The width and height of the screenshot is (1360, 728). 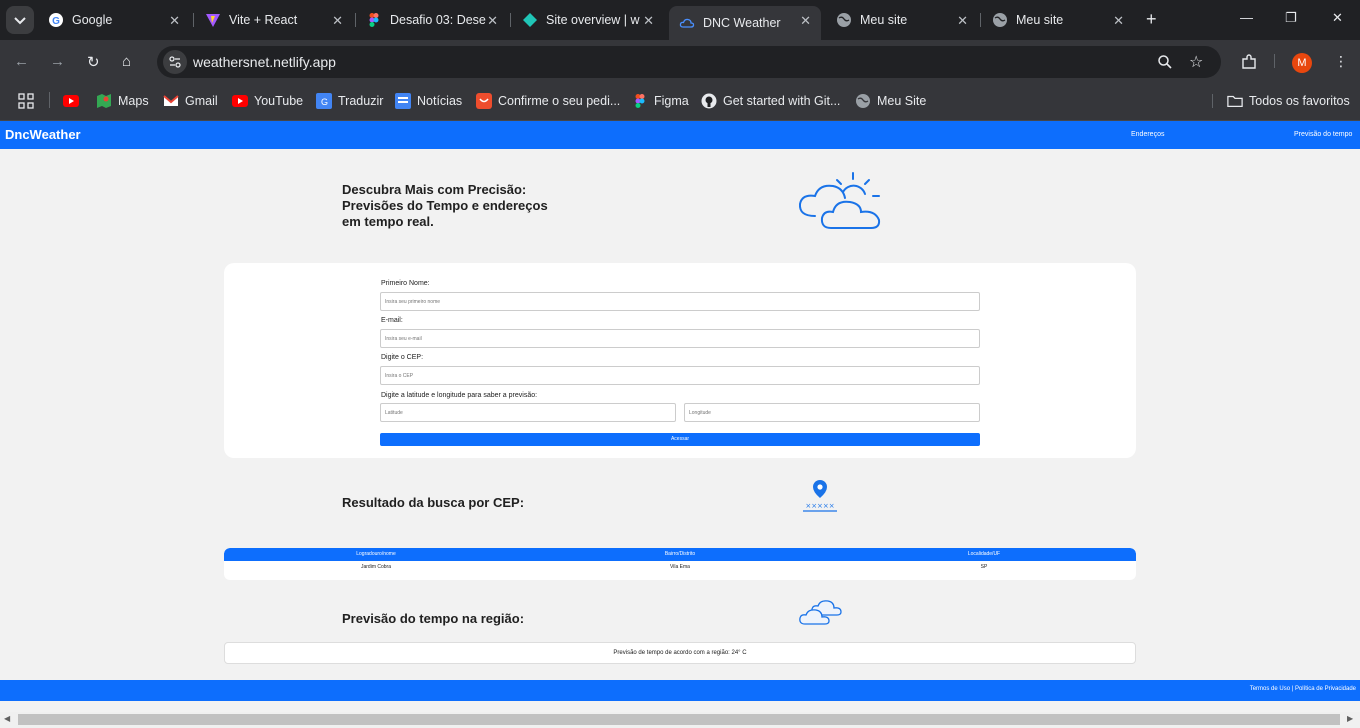 I want to click on tab-meu-site-2: Meu site ✕, so click(x=1058, y=20).